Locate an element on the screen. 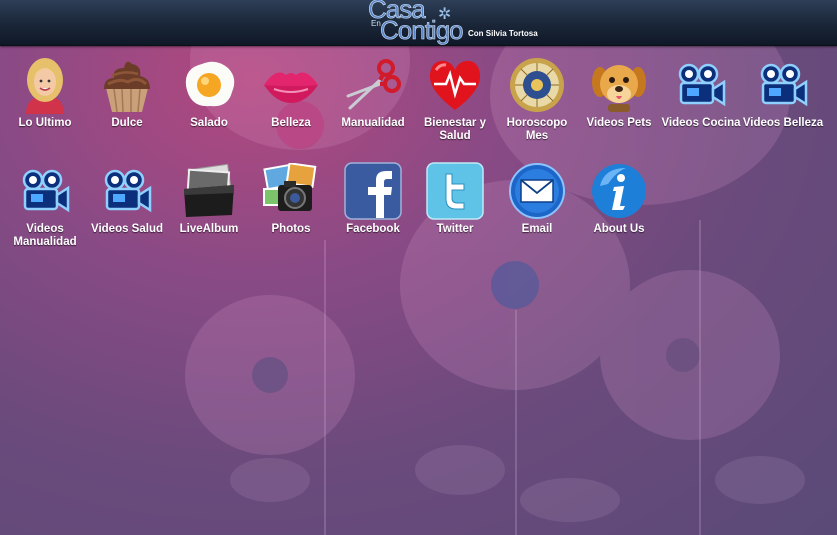 The image size is (837, 535). app-label: Videos Salud is located at coordinates (126, 229).